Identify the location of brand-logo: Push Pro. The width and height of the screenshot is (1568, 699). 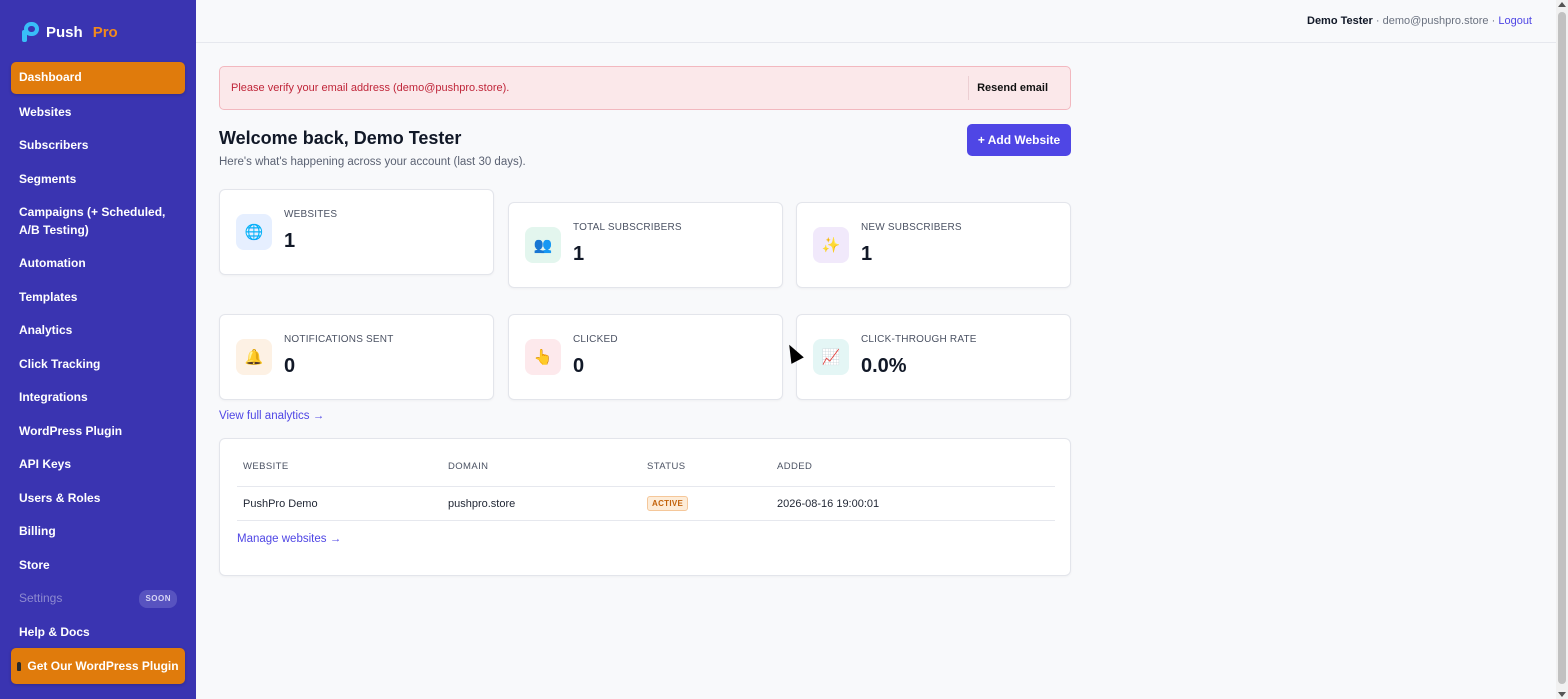
(69, 32).